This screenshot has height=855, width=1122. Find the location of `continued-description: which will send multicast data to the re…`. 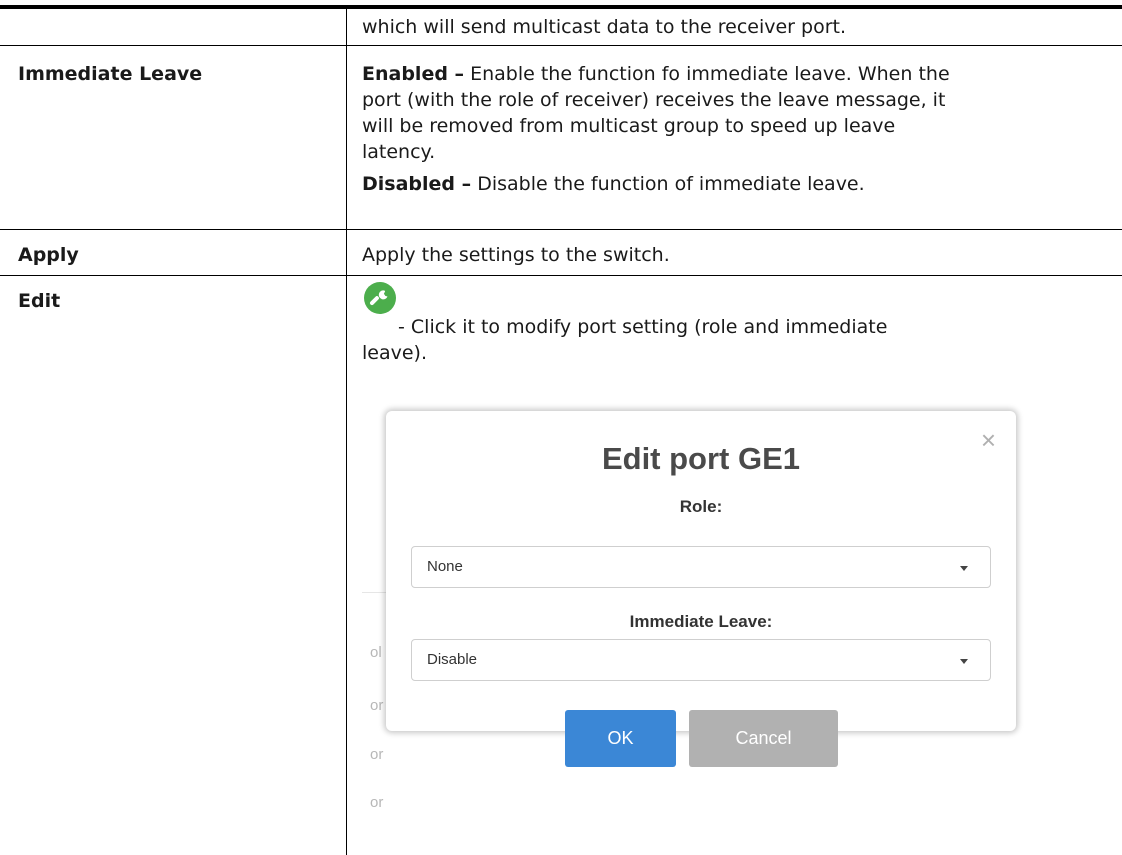

continued-description: which will send multicast data to the re… is located at coordinates (604, 27).